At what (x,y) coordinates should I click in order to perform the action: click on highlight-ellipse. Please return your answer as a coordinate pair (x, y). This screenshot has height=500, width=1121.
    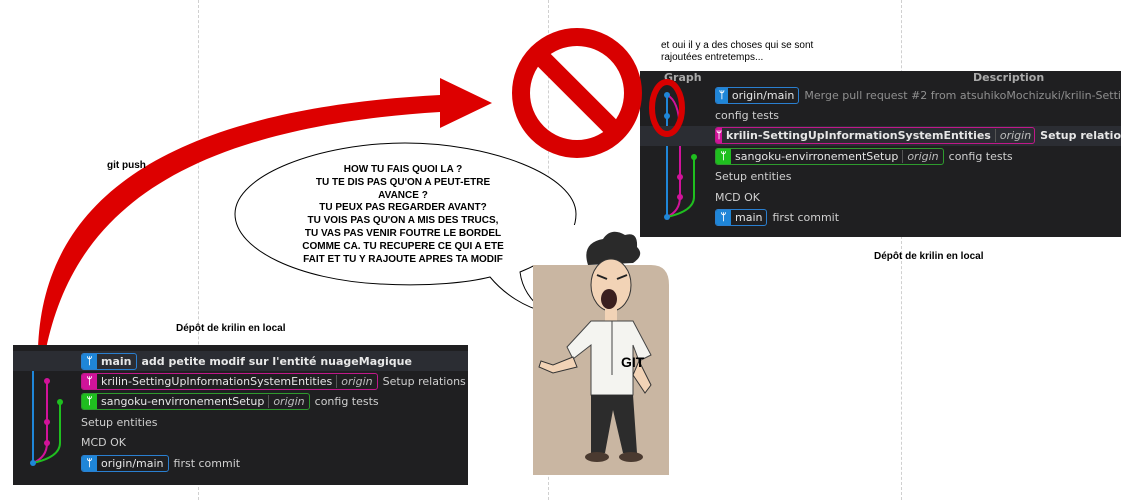
    Looking at the image, I should click on (667, 108).